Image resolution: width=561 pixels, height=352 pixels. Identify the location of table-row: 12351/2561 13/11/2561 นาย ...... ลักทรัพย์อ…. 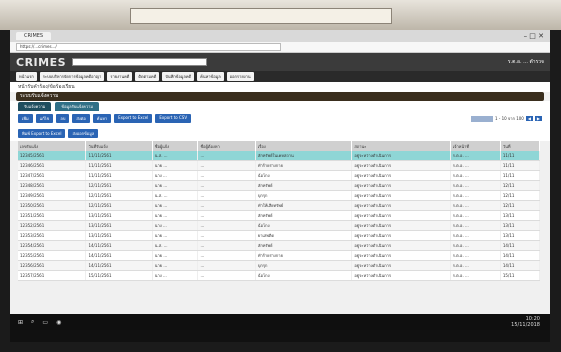
(279, 215).